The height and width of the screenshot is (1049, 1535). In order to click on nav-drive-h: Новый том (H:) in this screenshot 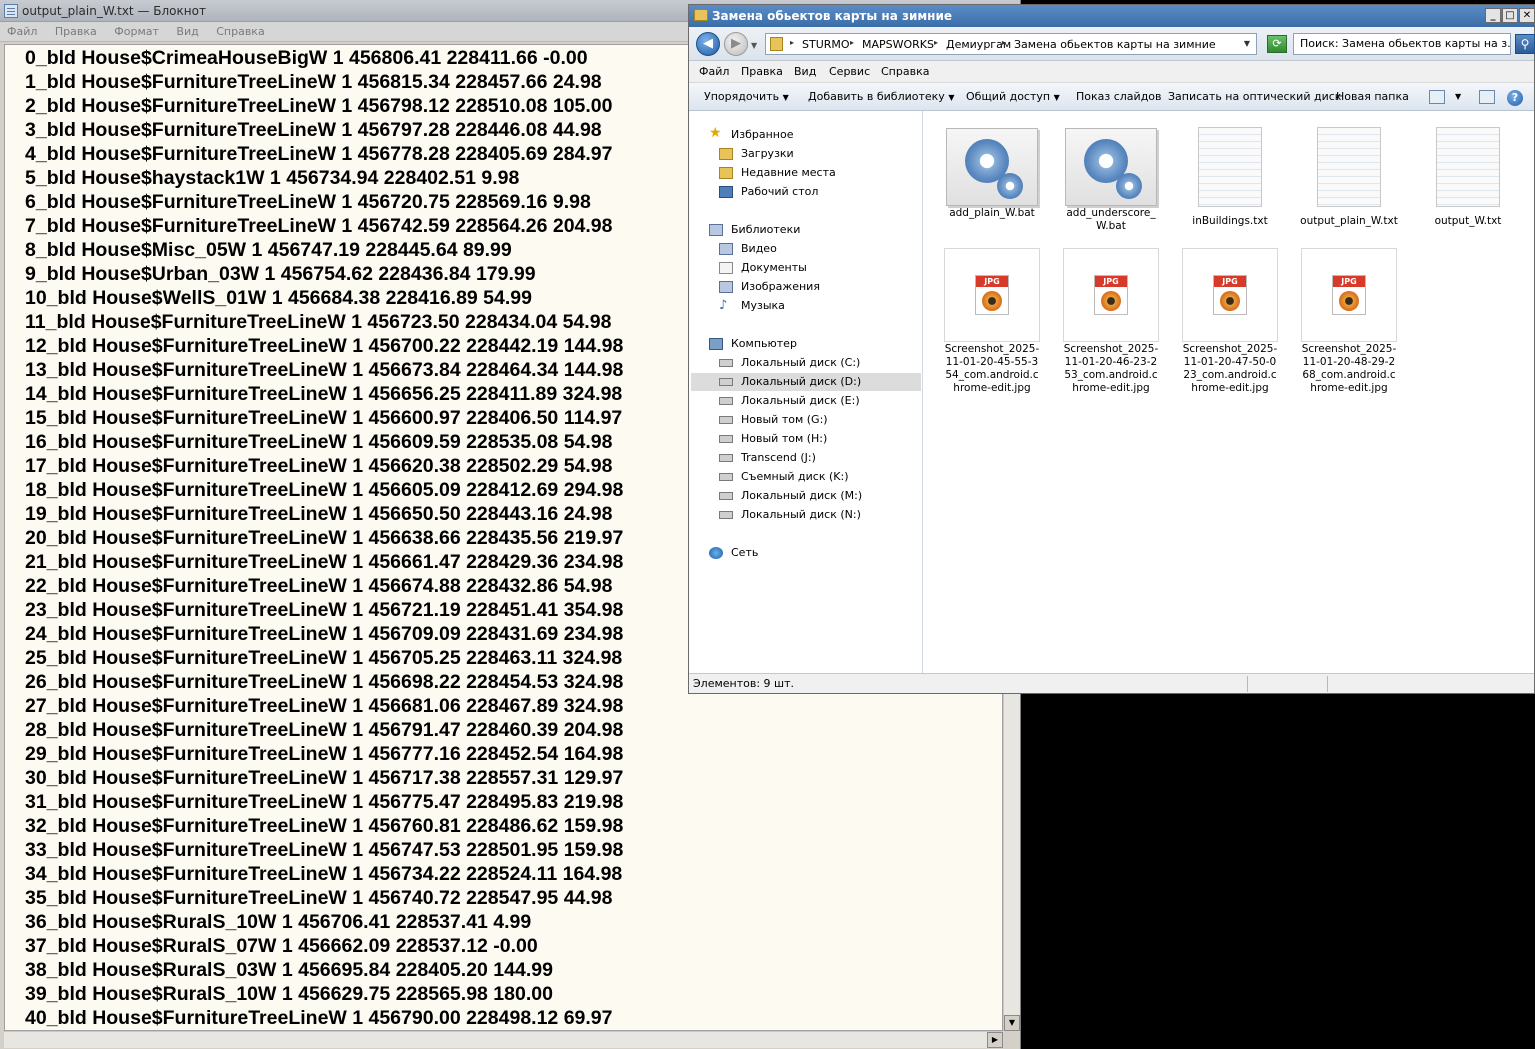, I will do `click(773, 439)`.